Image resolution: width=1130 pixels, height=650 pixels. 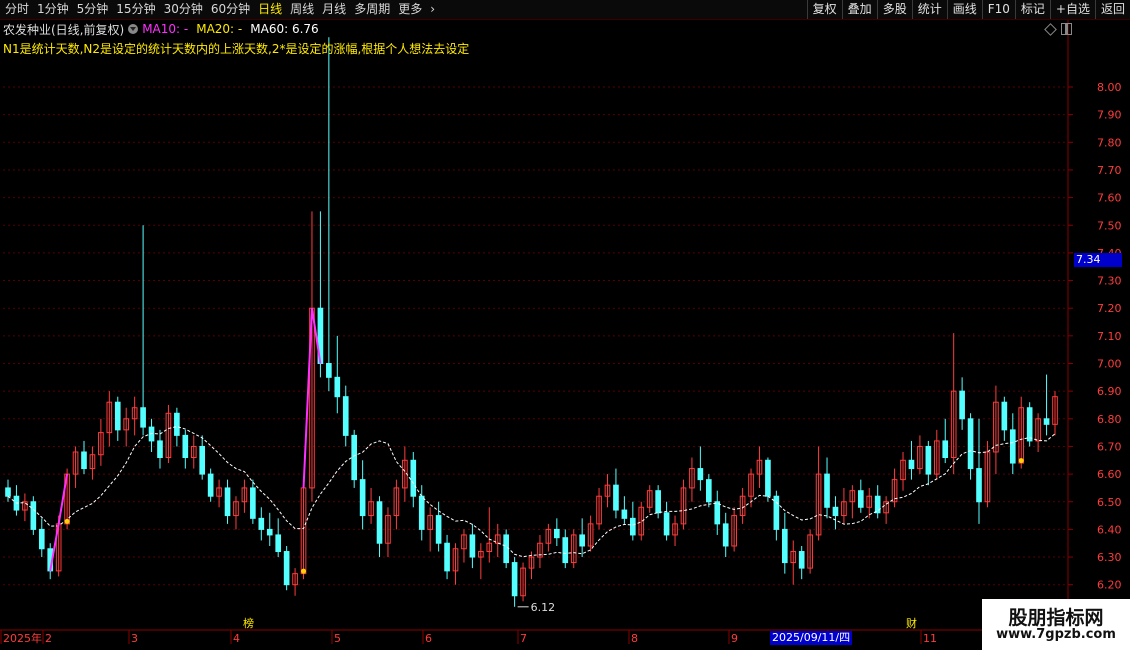 What do you see at coordinates (894, 9) in the screenshot?
I see `toolbar-button-2: 多股` at bounding box center [894, 9].